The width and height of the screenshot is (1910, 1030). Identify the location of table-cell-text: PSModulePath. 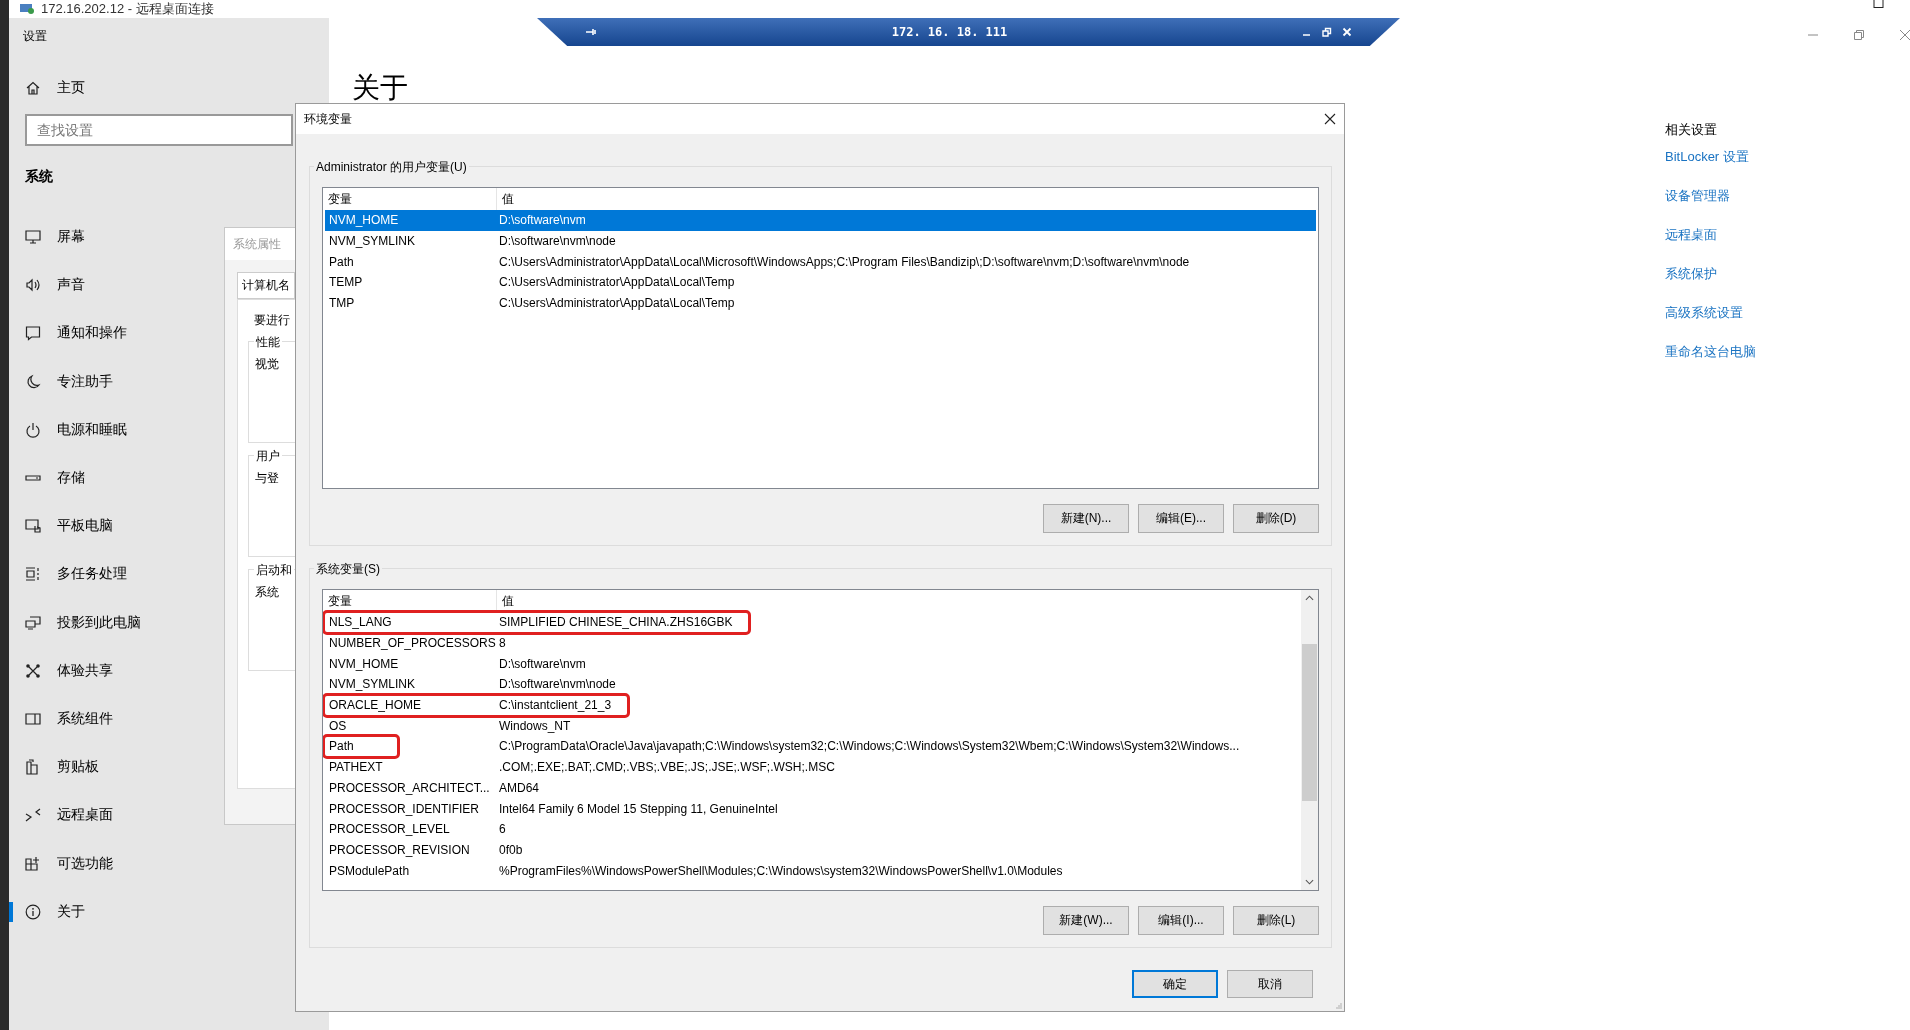
(369, 871).